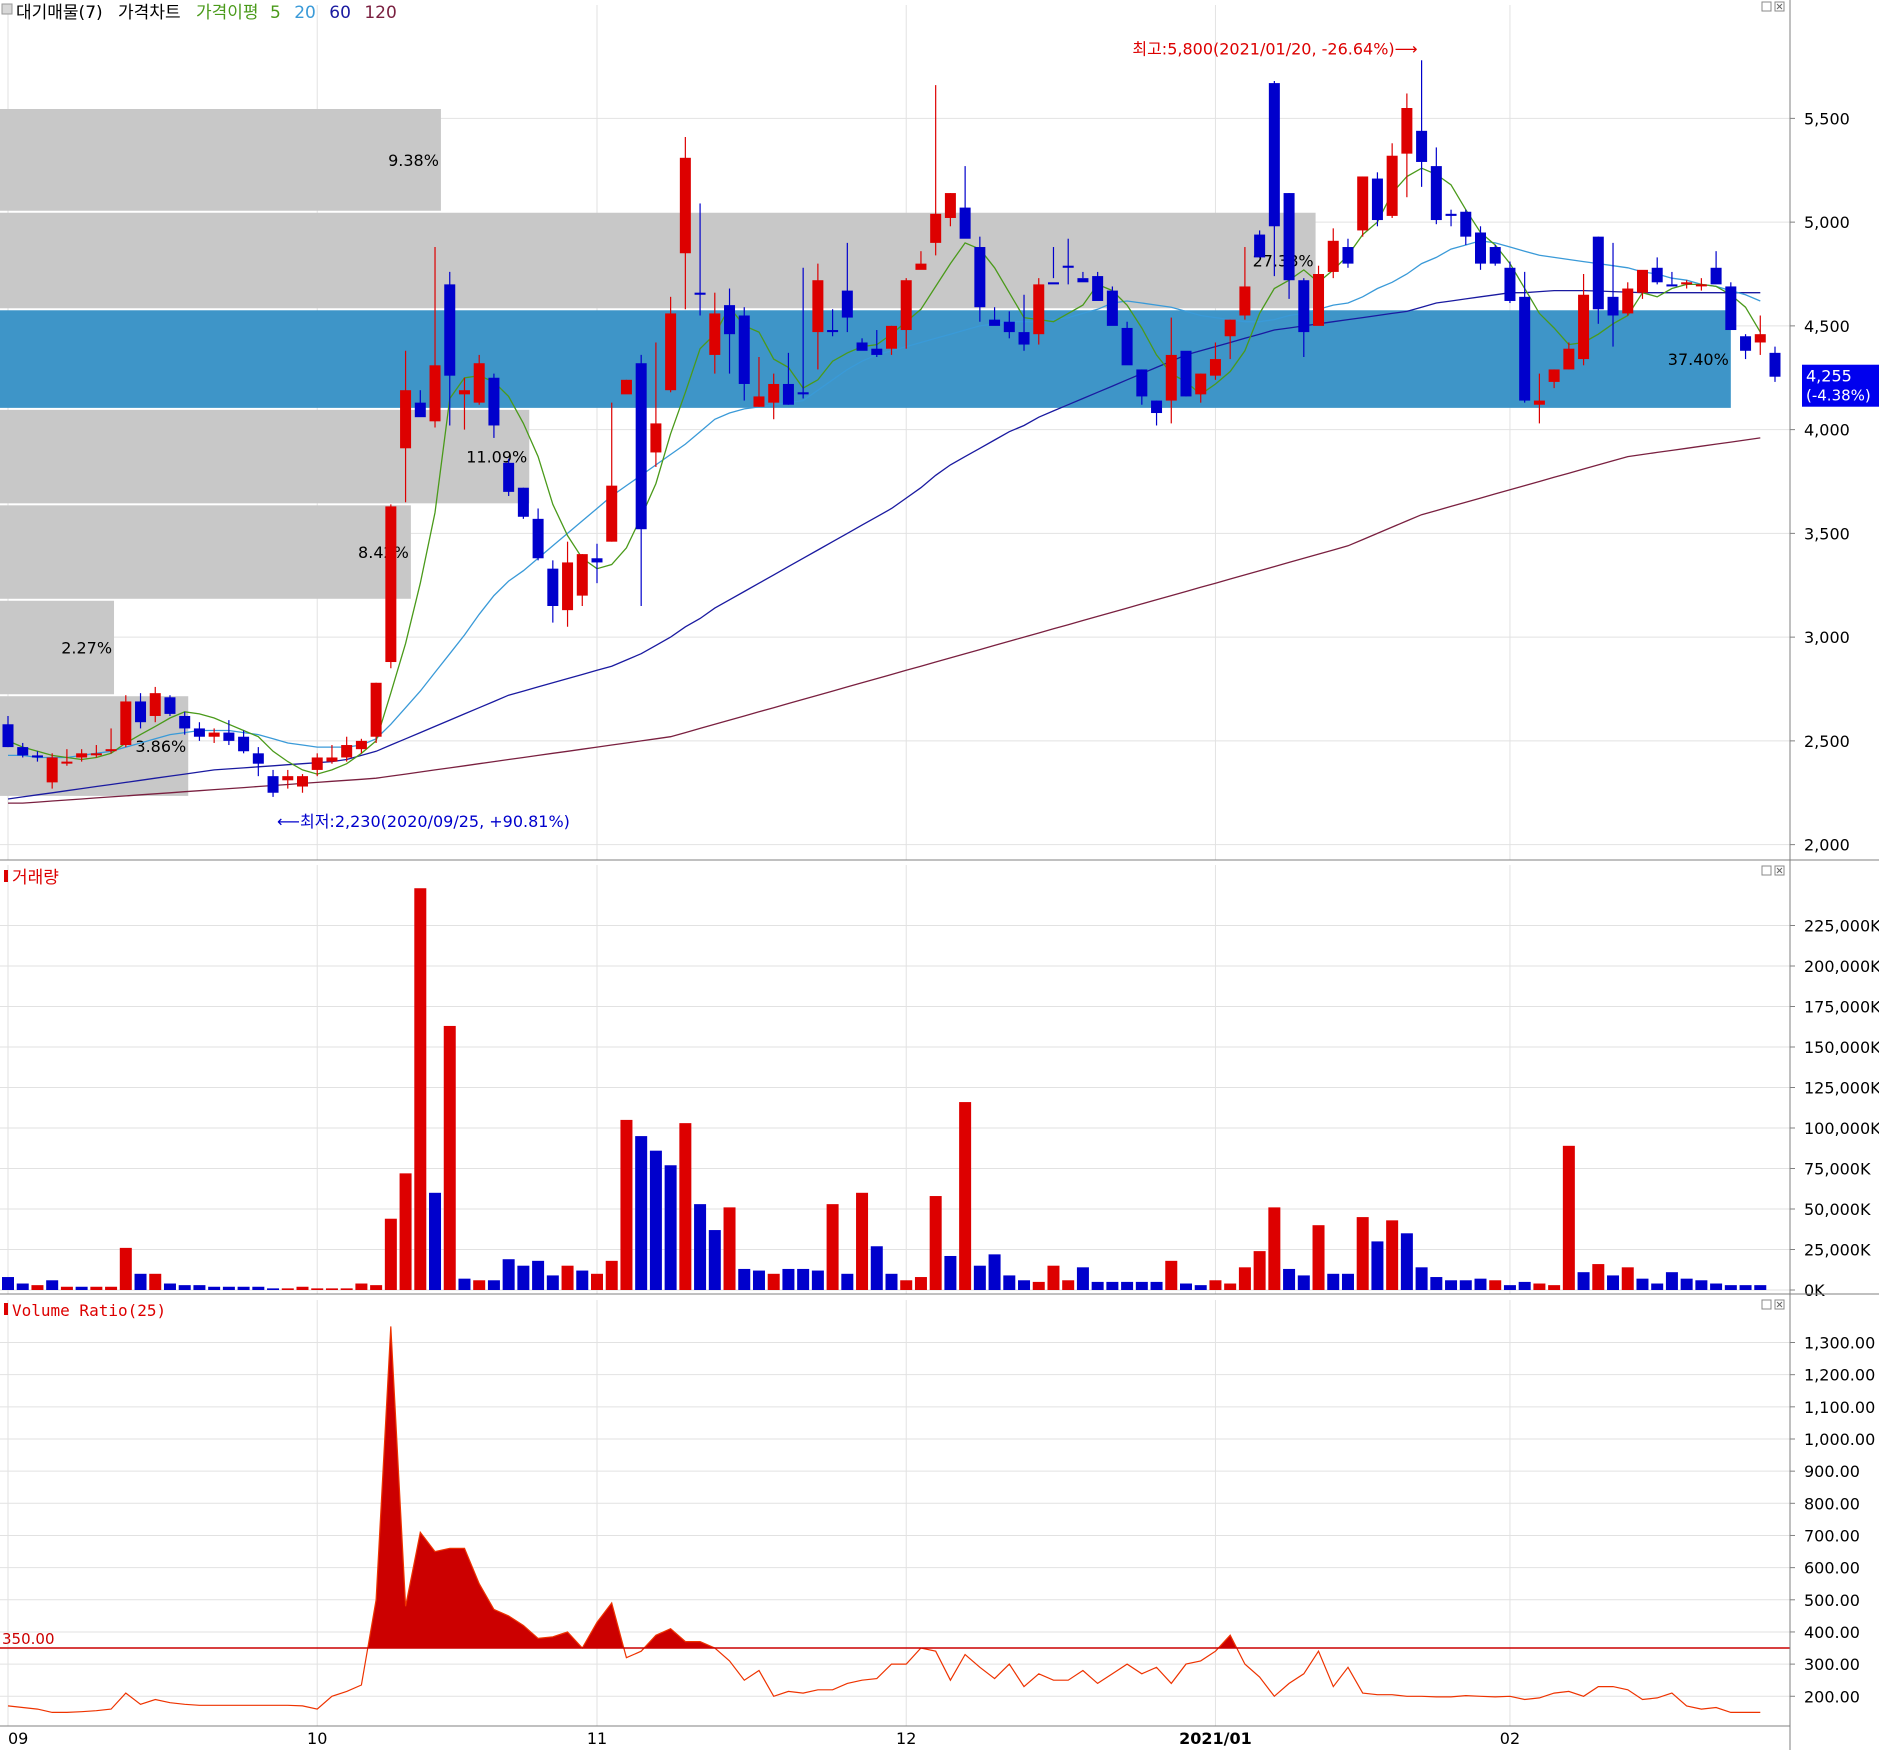 This screenshot has height=1754, width=1879. What do you see at coordinates (1839, 1343) in the screenshot?
I see `vr-y-tick-label: 1,300.00` at bounding box center [1839, 1343].